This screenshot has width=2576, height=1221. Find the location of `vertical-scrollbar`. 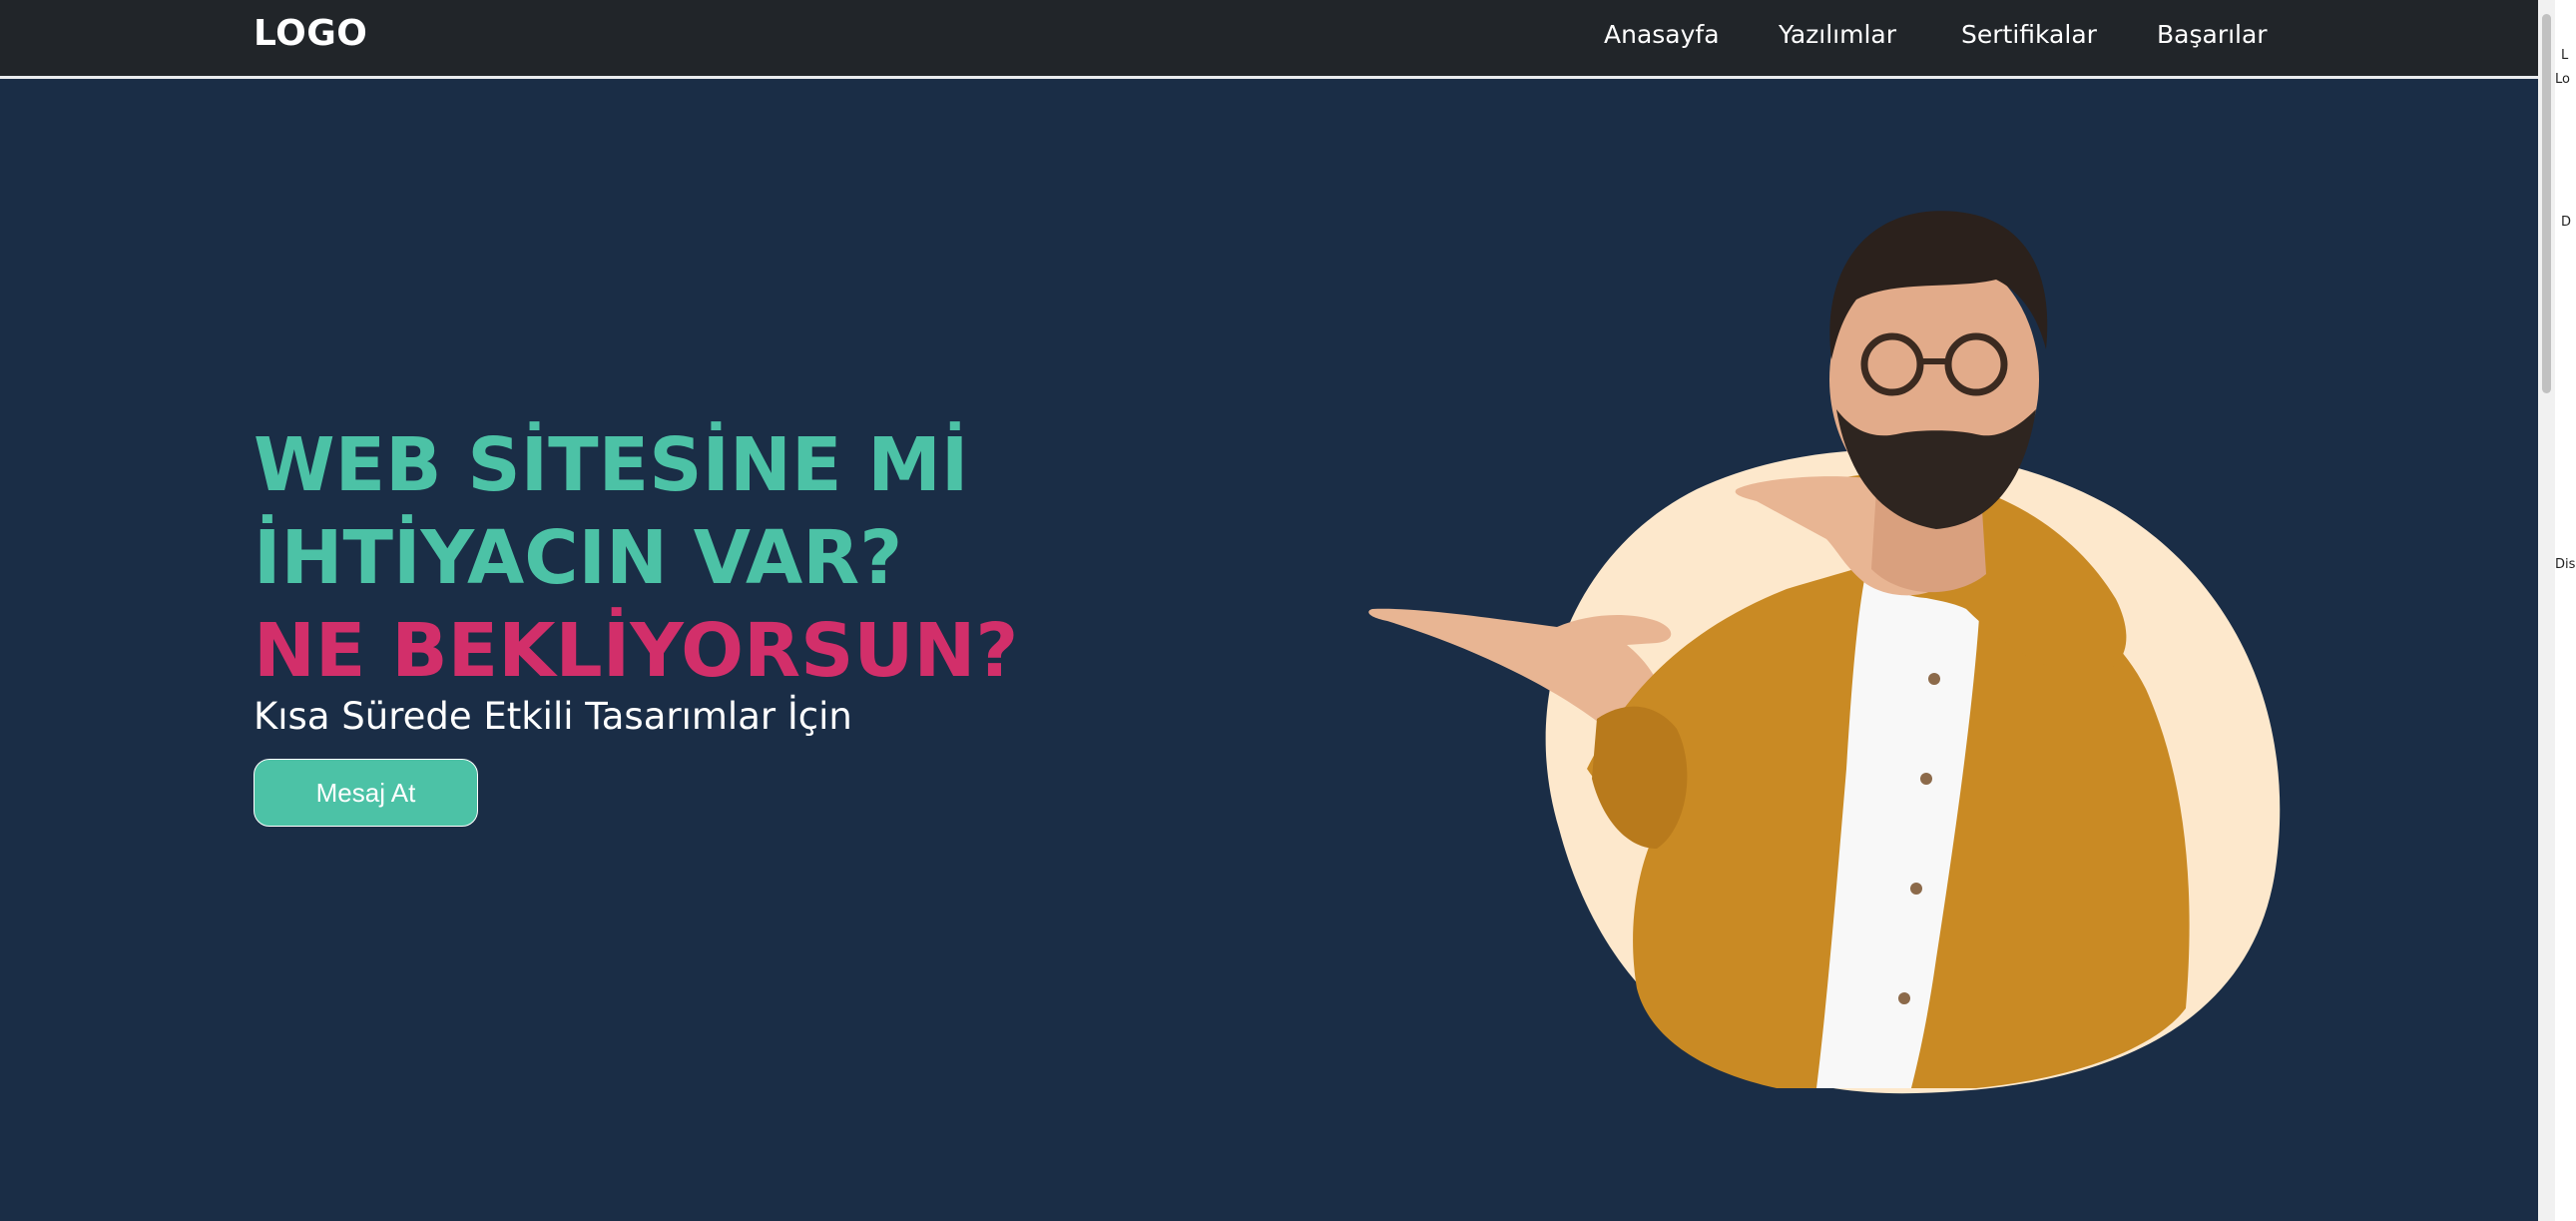

vertical-scrollbar is located at coordinates (2547, 610).